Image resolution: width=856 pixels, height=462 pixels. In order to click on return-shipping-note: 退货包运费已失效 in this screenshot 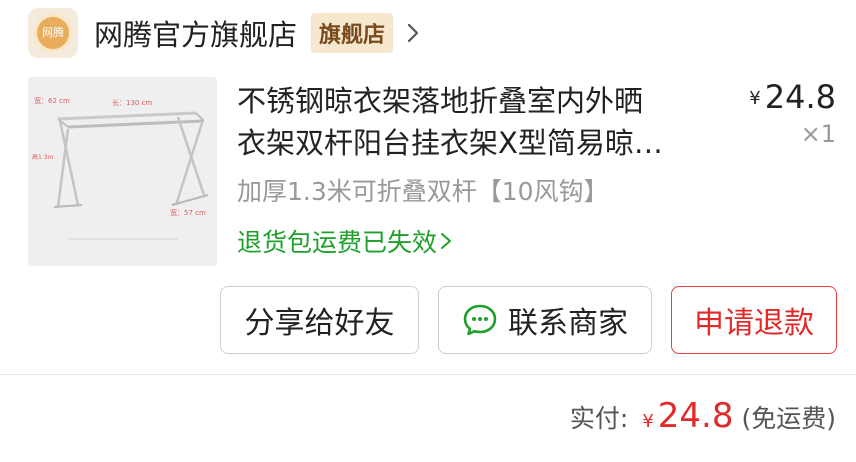, I will do `click(345, 241)`.